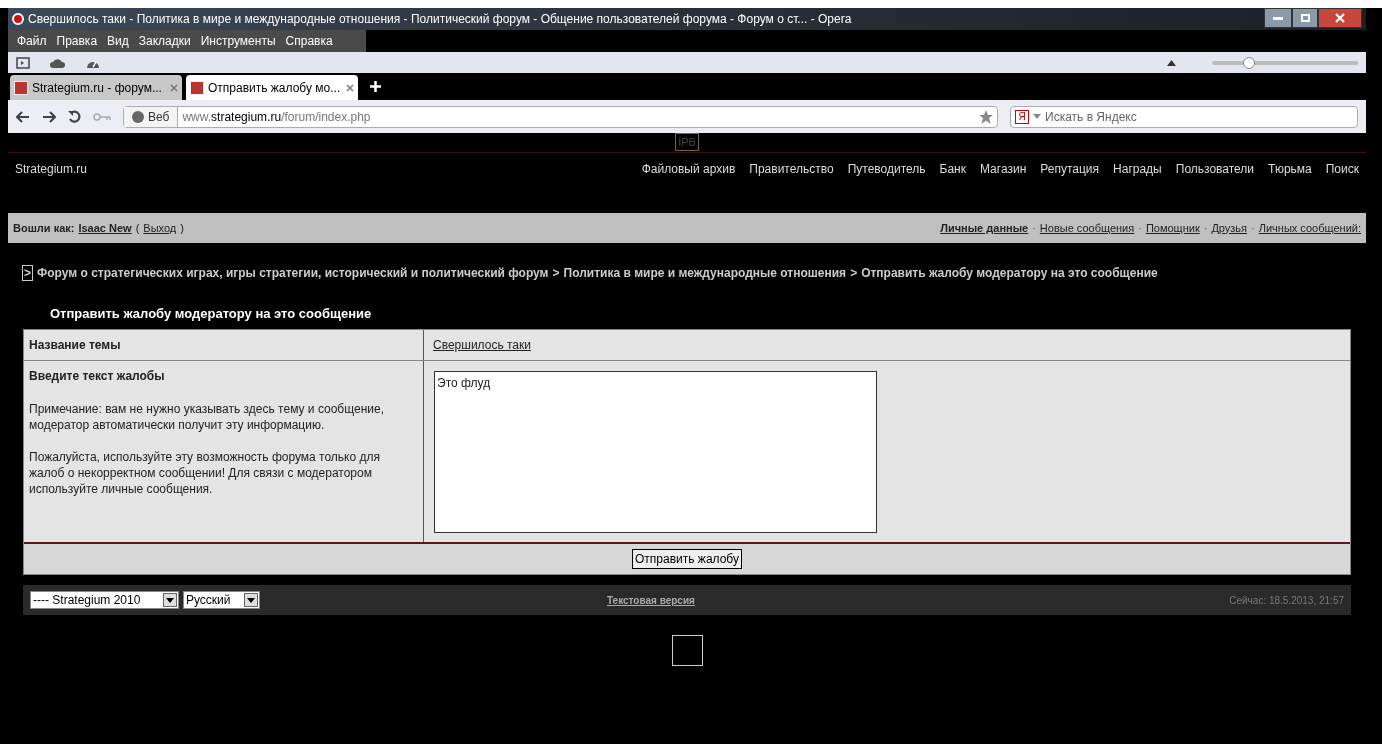 The height and width of the screenshot is (744, 1382). I want to click on search-engine-badge: Я, so click(1022, 116).